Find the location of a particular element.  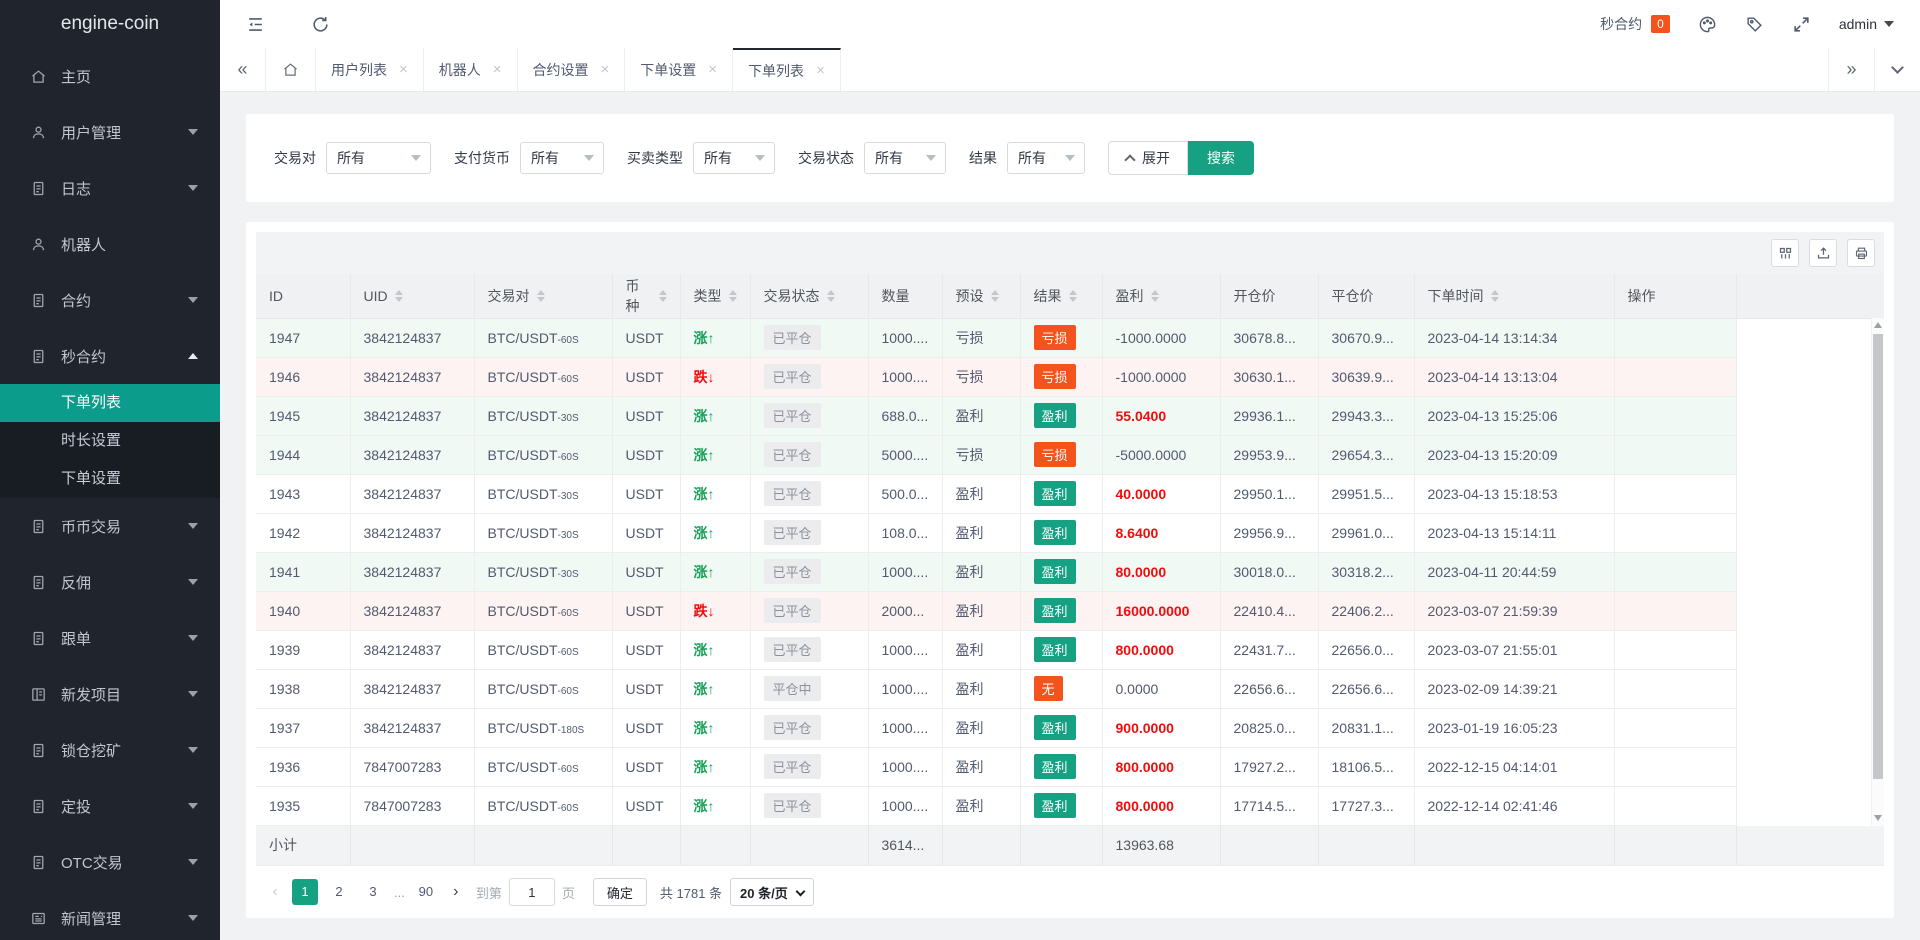

tab-order-list: 下单列表 × is located at coordinates (787, 69).